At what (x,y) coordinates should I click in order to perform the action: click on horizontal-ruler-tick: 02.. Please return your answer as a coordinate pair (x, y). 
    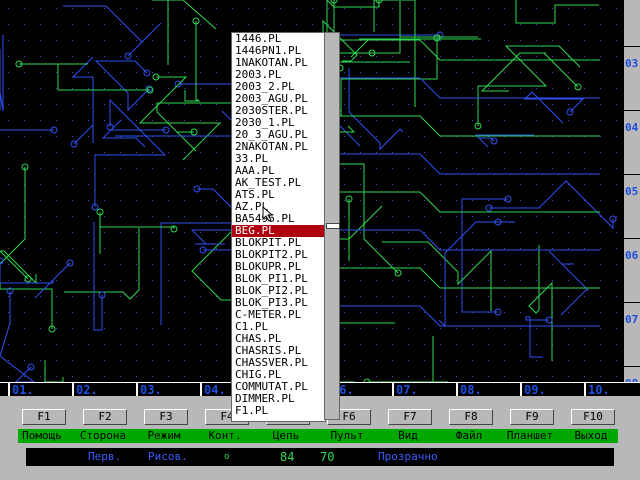
    Looking at the image, I should click on (104, 390).